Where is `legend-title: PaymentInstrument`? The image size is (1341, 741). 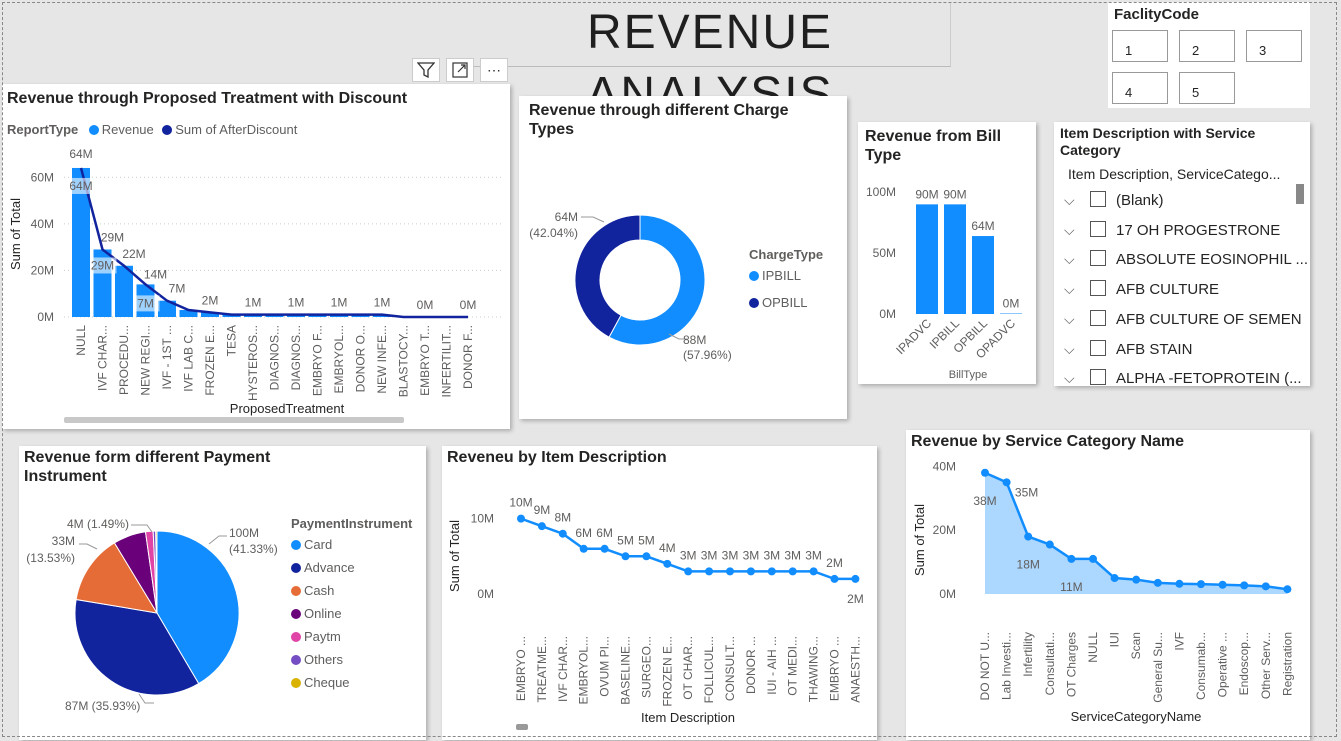 legend-title: PaymentInstrument is located at coordinates (352, 523).